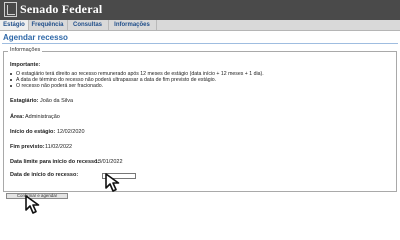  I want to click on main-nav: Estágio Frequência Consultas Informações, so click(200, 25).